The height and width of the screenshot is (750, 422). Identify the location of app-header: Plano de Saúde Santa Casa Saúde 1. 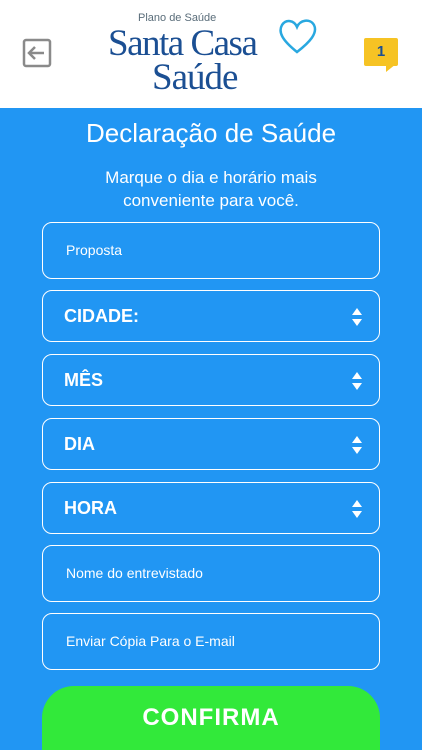
(211, 54).